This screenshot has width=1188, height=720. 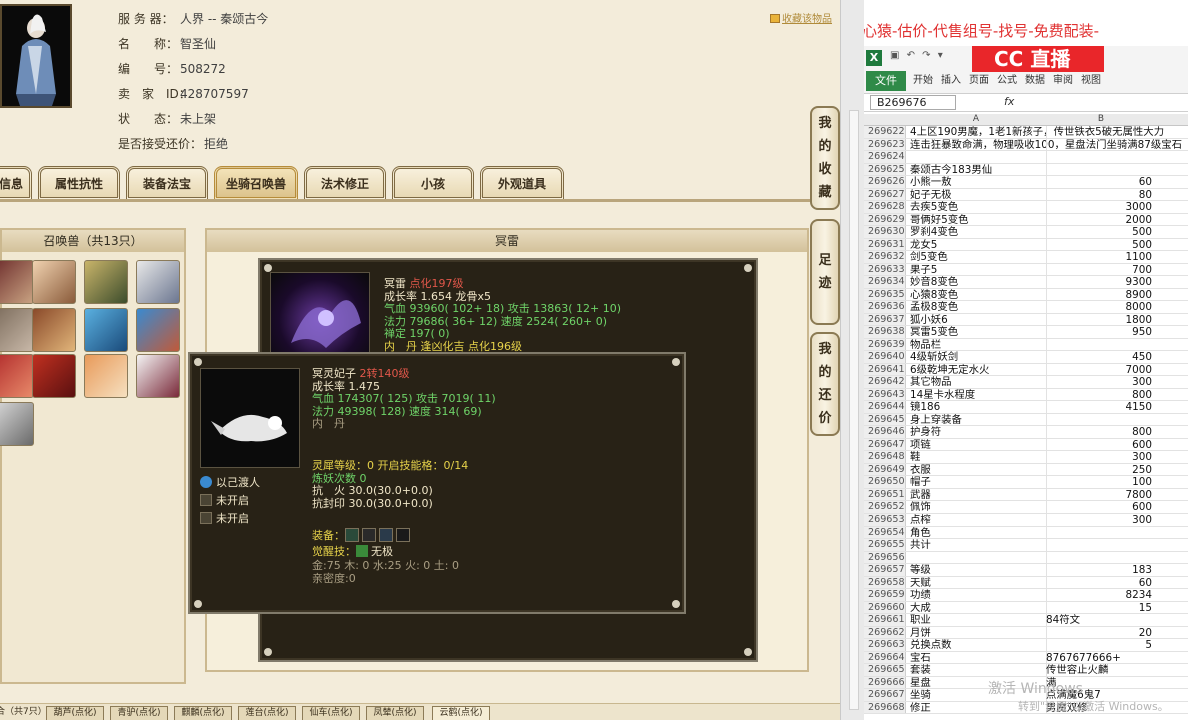 What do you see at coordinates (949, 370) in the screenshot?
I see `cell-a: 6级乾坤无定水火` at bounding box center [949, 370].